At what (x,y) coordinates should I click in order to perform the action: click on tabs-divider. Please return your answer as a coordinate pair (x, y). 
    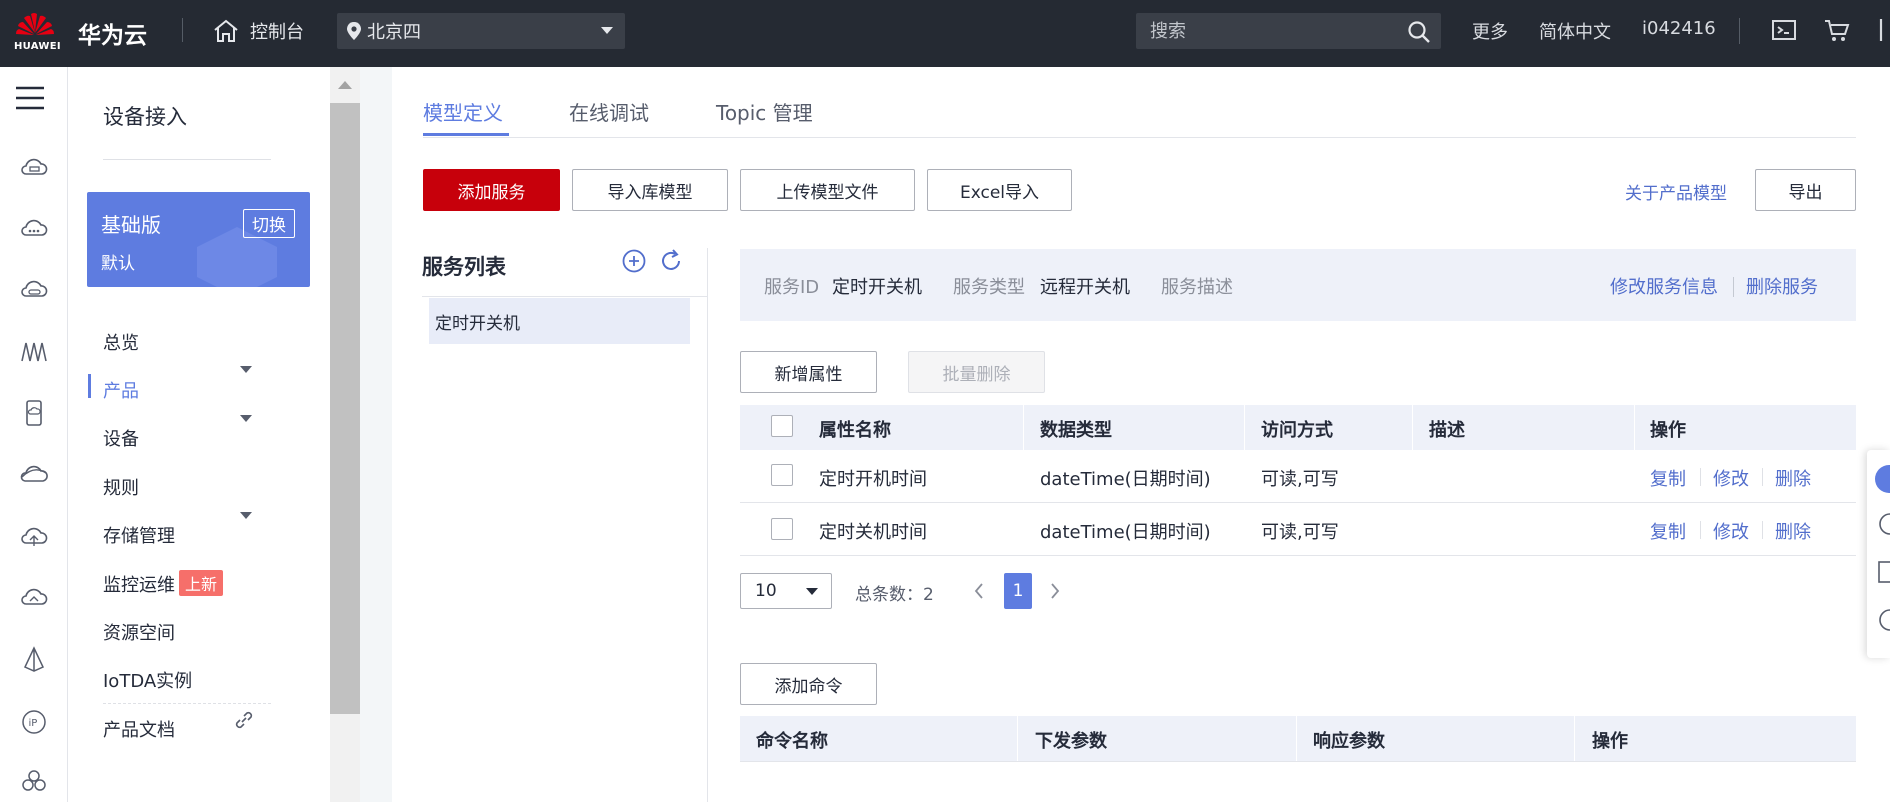
    Looking at the image, I should click on (1139, 137).